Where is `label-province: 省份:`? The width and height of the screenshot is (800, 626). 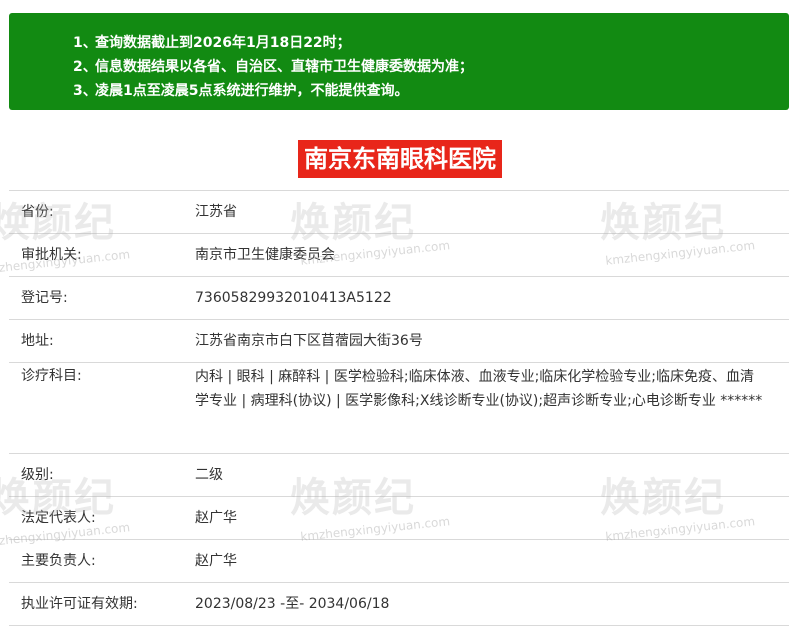 label-province: 省份: is located at coordinates (37, 212).